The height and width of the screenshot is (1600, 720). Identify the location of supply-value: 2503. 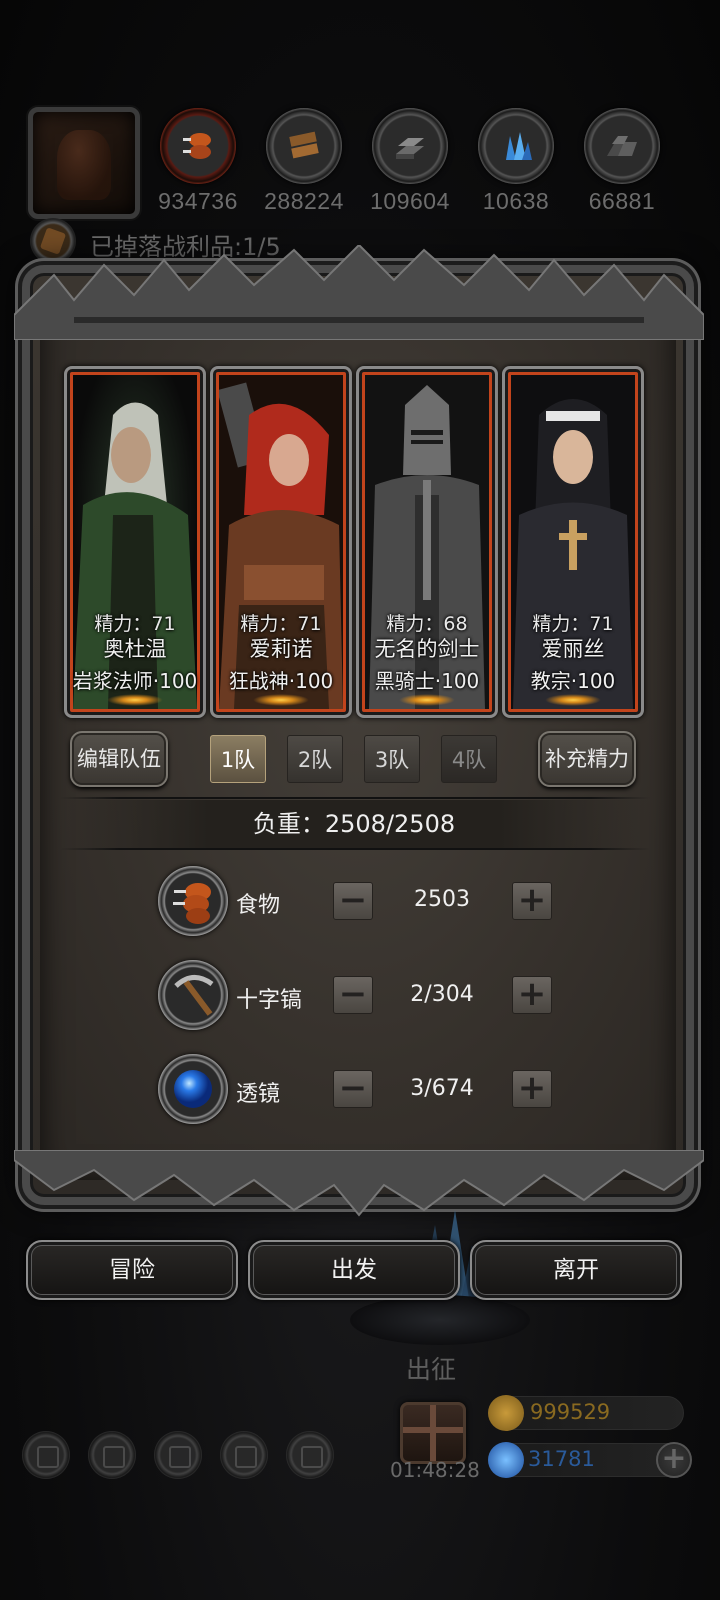
(442, 899).